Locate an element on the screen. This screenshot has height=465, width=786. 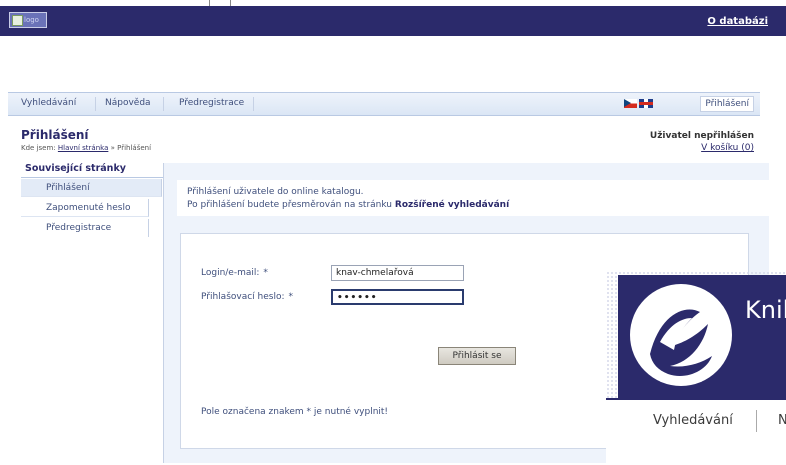
page-title: Přihlášení is located at coordinates (55, 135).